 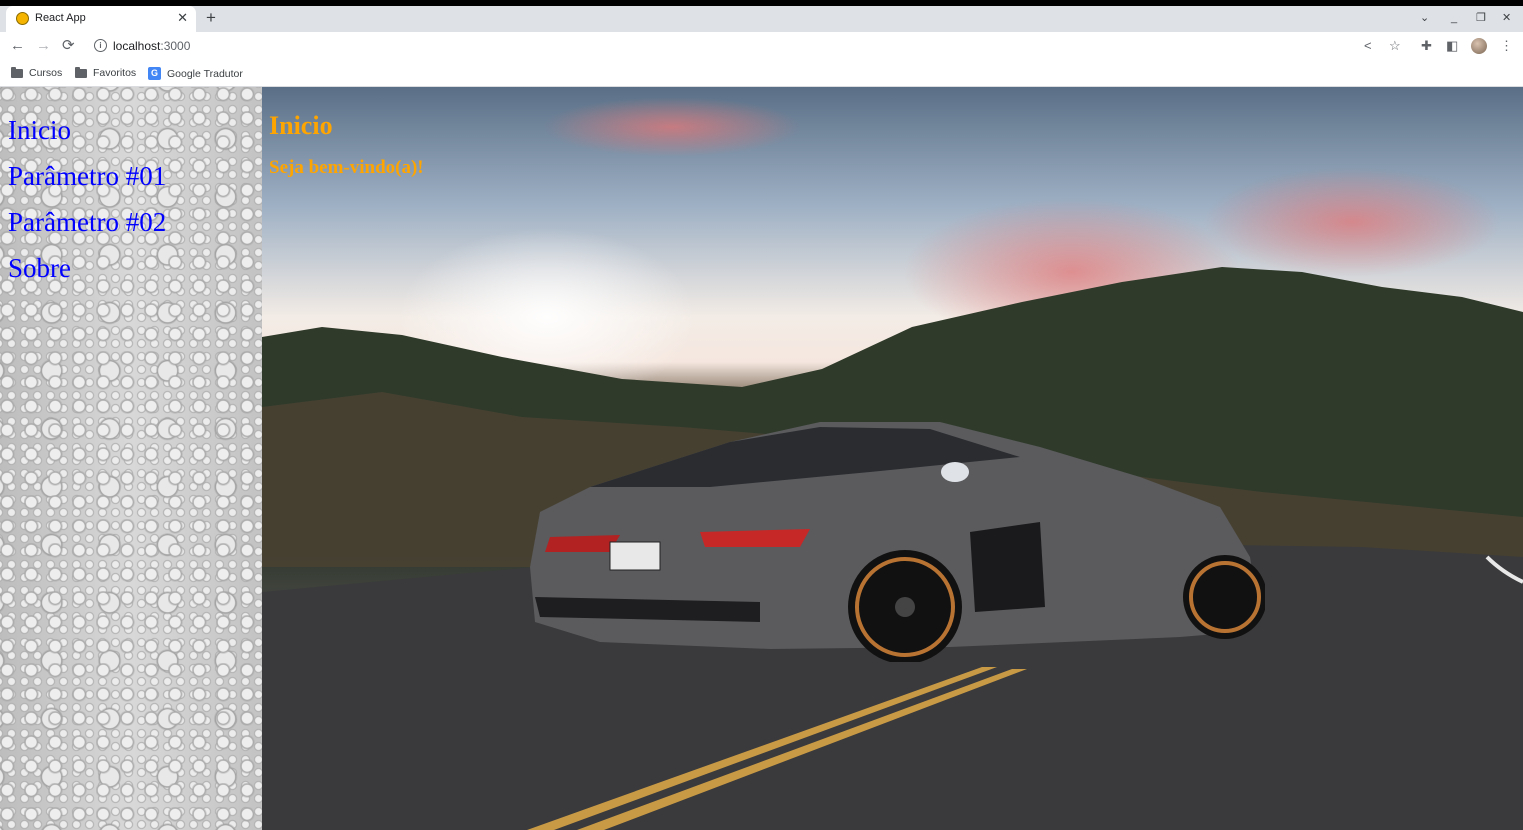 What do you see at coordinates (1479, 46) in the screenshot?
I see `profile-avatar` at bounding box center [1479, 46].